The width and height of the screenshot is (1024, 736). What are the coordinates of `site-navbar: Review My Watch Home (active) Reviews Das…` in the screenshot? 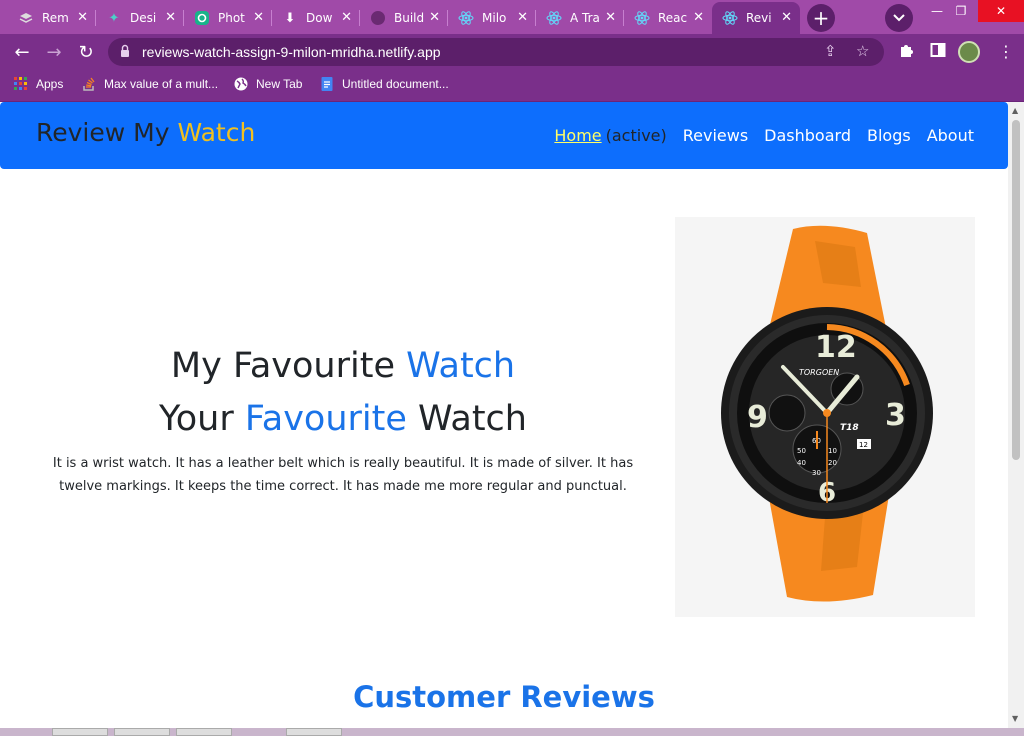 It's located at (504, 135).